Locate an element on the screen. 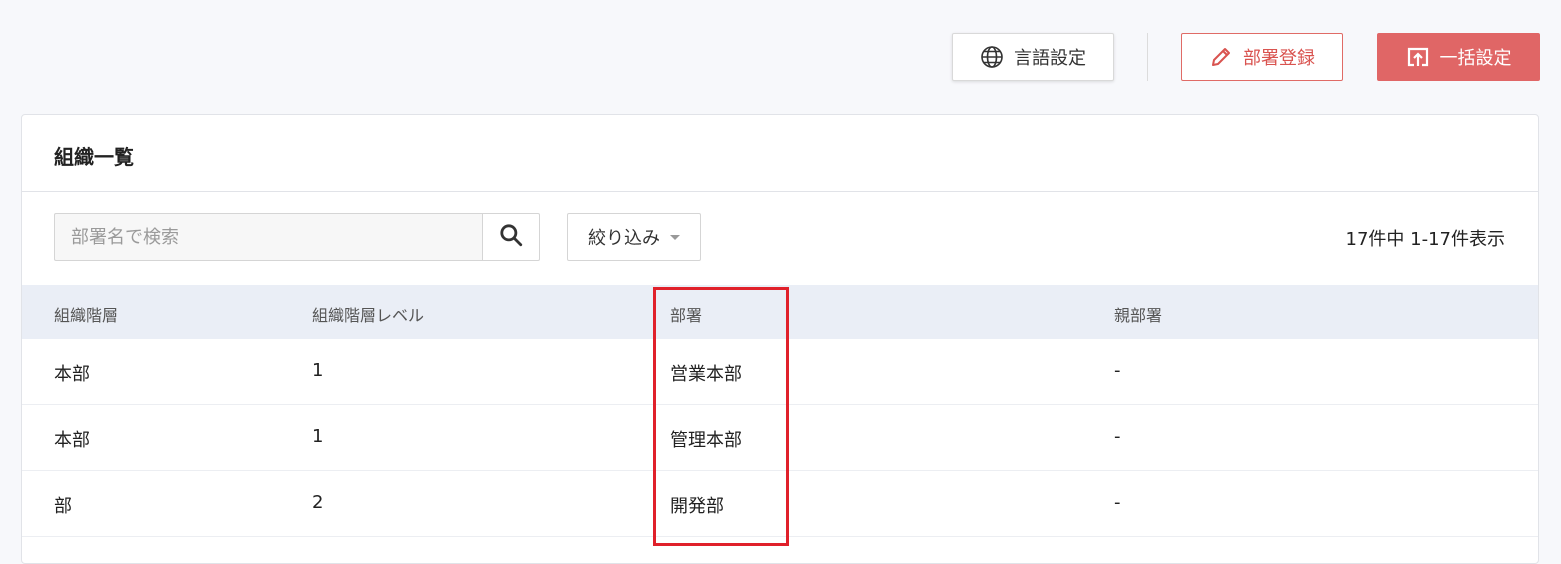  column-header-level-name: 組織階層 is located at coordinates (86, 314).